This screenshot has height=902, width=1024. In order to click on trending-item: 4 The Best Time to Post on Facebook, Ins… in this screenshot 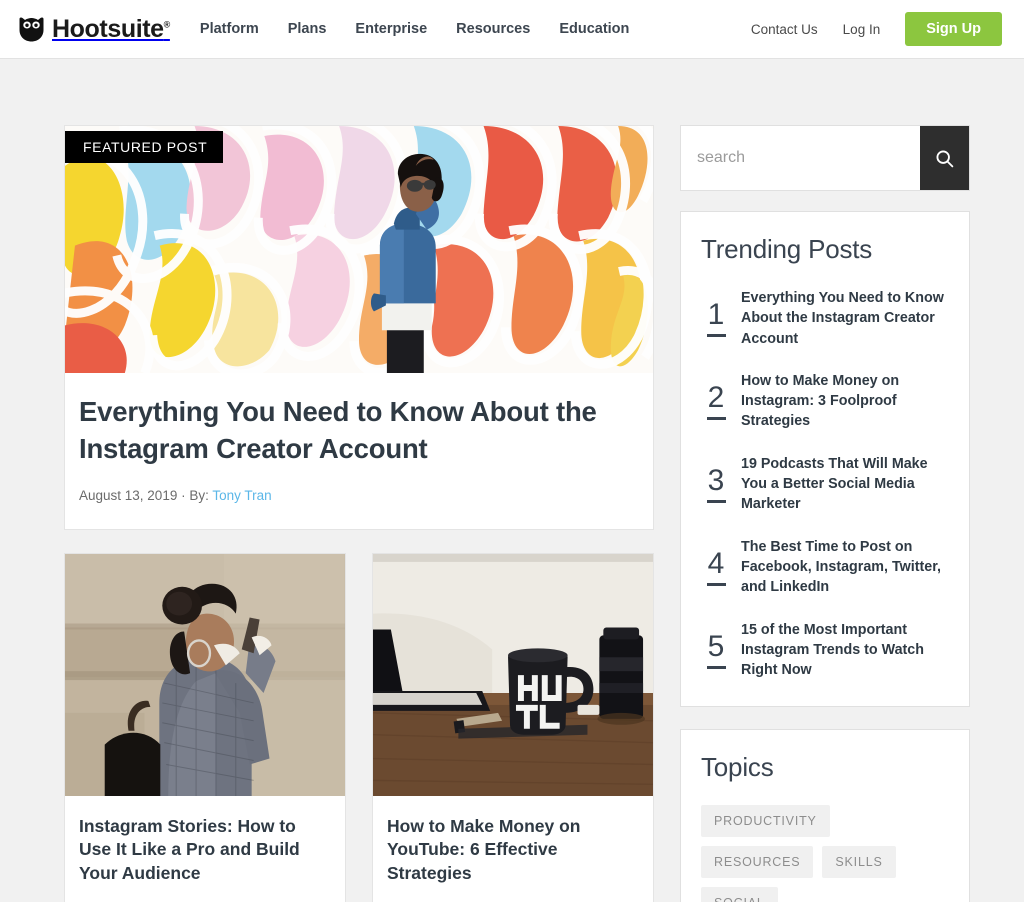, I will do `click(825, 567)`.